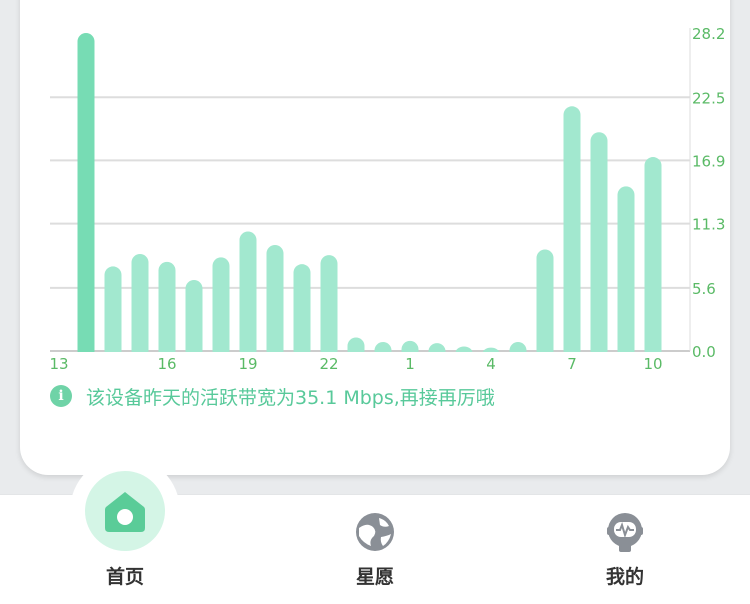 The width and height of the screenshot is (750, 604). What do you see at coordinates (704, 289) in the screenshot?
I see `y-tick-label: 5.6` at bounding box center [704, 289].